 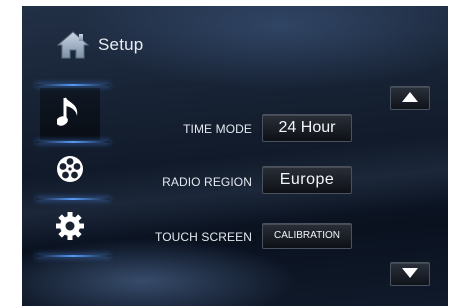 I want to click on sidebar-item-settings, so click(x=70, y=228).